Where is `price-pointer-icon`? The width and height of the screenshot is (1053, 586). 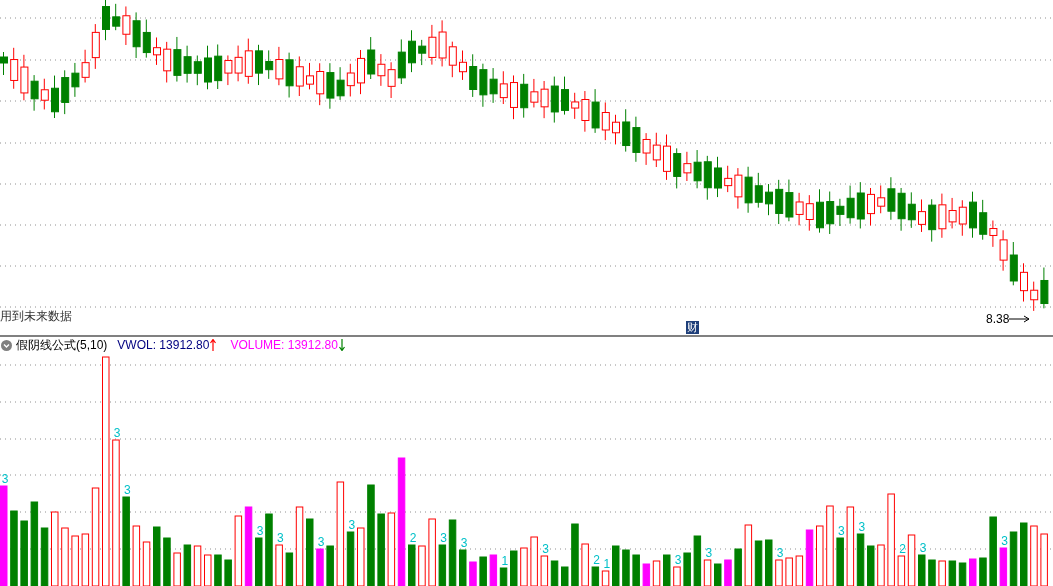
price-pointer-icon is located at coordinates (1020, 319).